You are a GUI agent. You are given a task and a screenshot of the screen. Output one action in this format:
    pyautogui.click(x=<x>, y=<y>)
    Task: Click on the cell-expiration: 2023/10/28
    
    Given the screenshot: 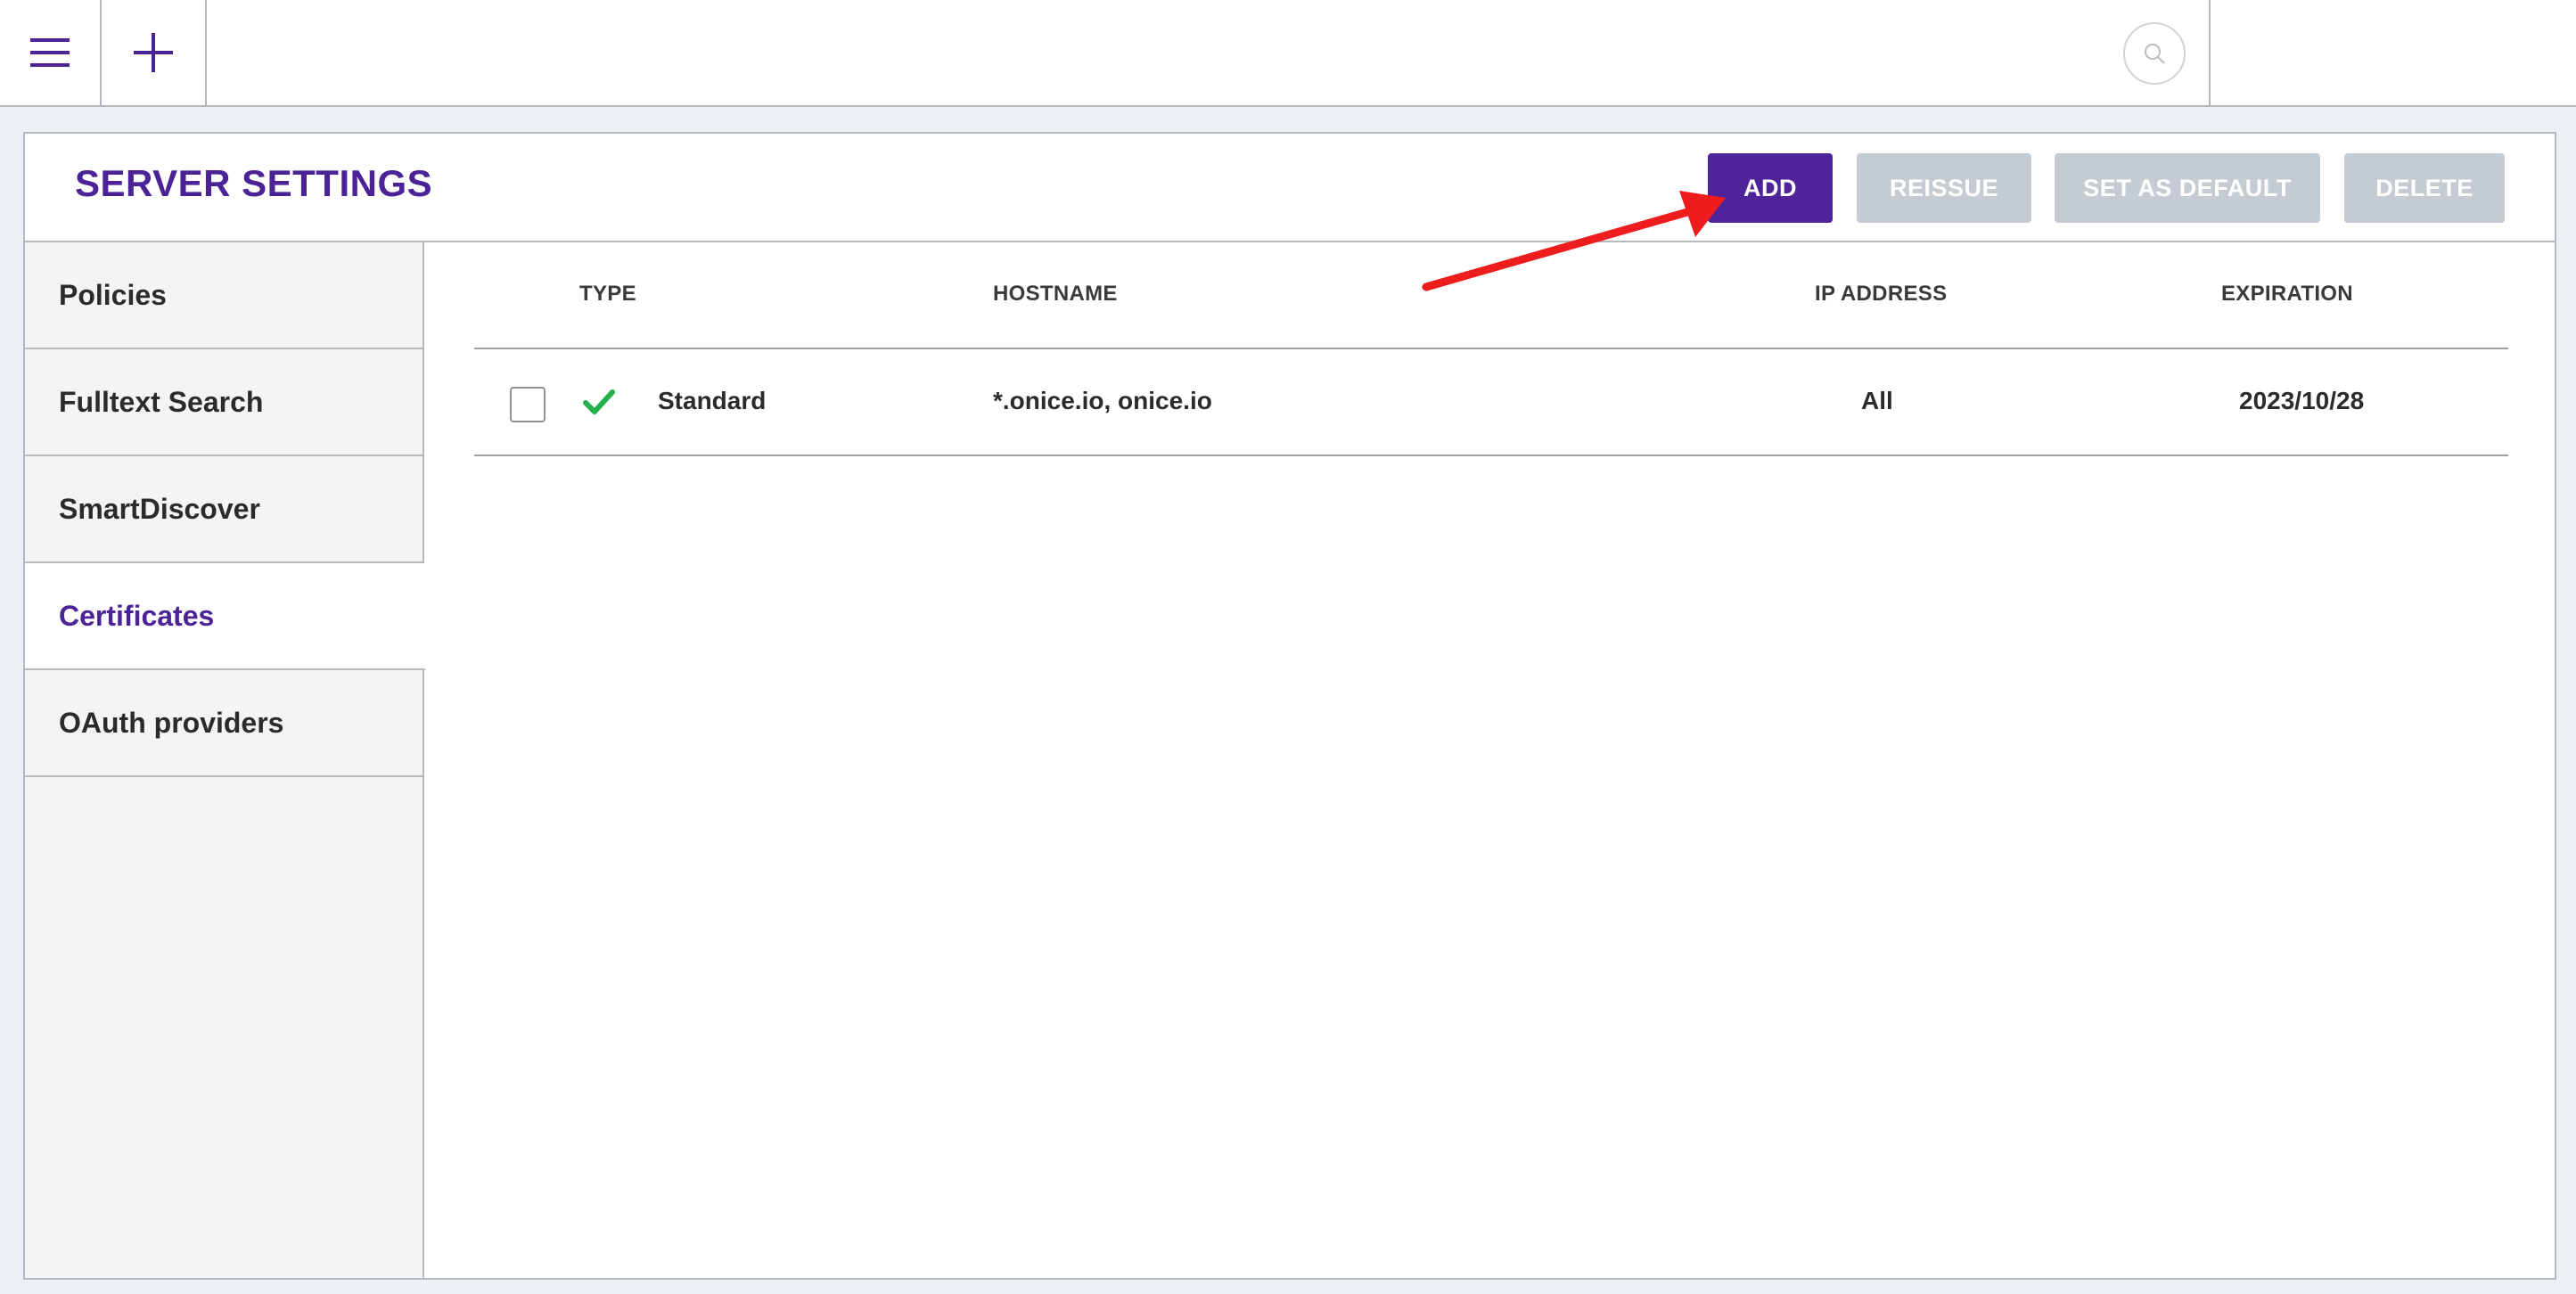 What is the action you would take?
    pyautogui.click(x=2302, y=400)
    